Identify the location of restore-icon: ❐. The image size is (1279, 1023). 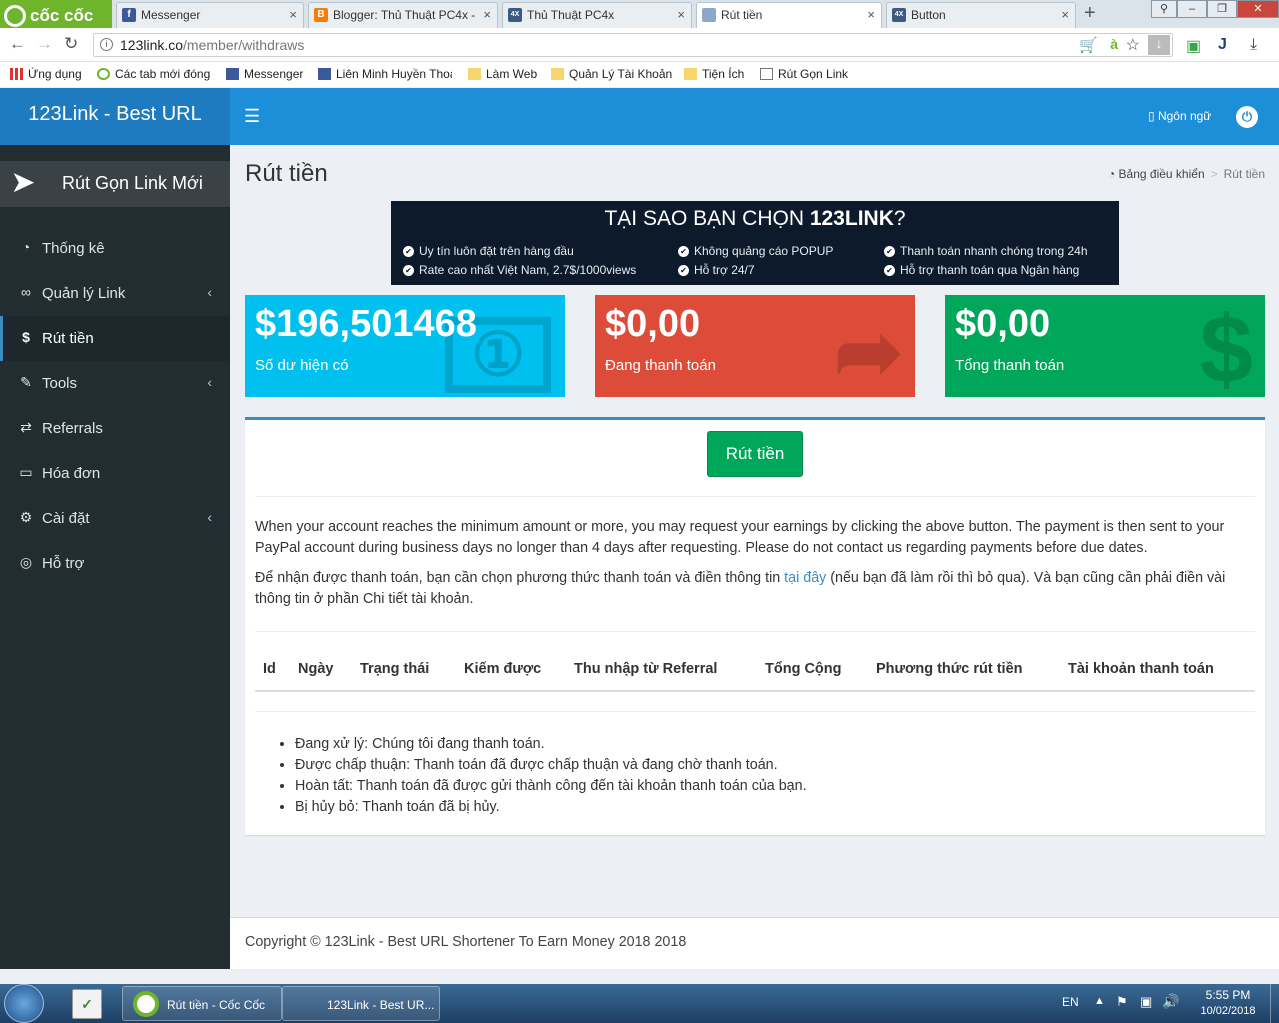
(1222, 9).